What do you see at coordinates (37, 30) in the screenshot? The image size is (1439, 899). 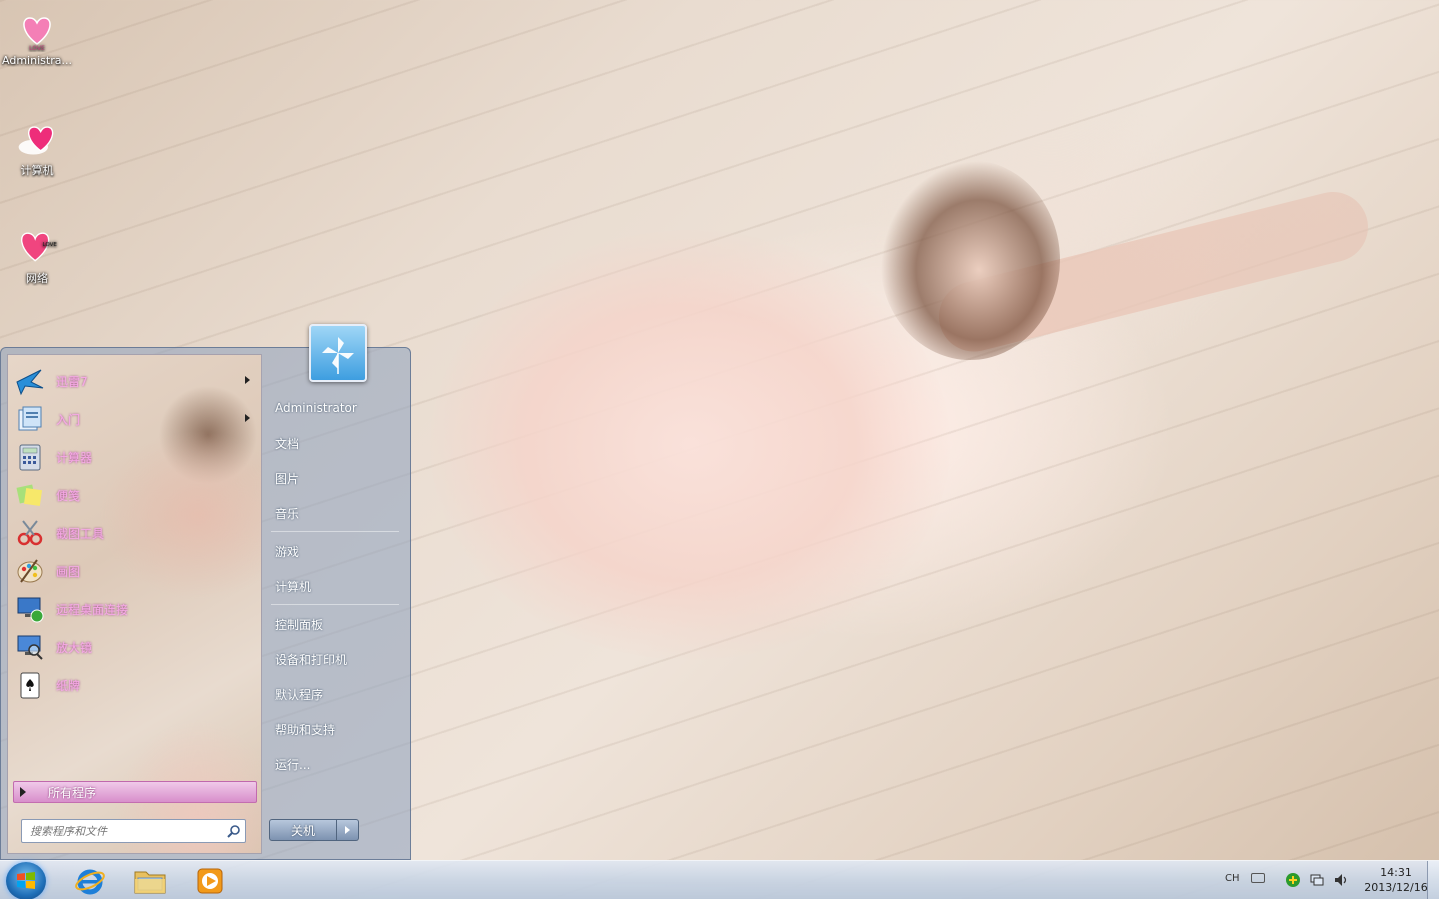 I see `love-heart-icon: LOVE` at bounding box center [37, 30].